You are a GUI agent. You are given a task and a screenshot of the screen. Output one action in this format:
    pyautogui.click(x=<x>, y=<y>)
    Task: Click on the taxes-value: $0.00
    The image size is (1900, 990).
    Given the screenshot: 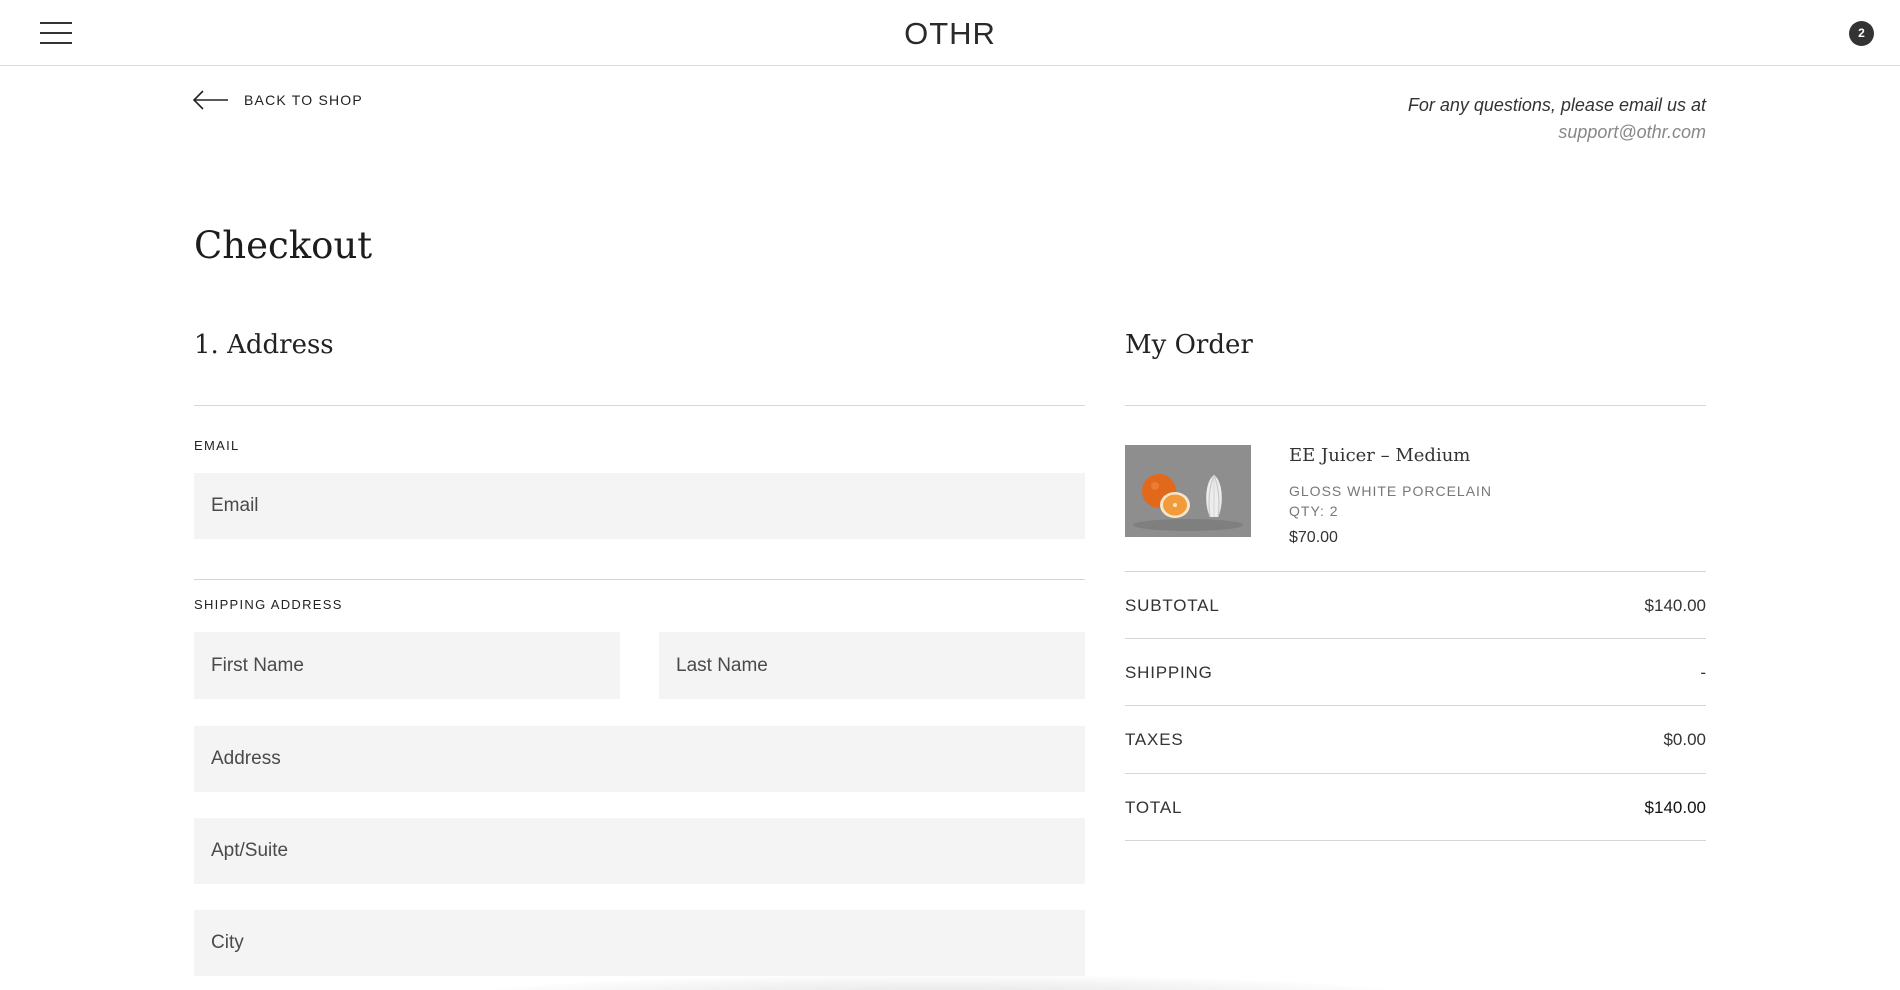 What is the action you would take?
    pyautogui.click(x=1684, y=739)
    